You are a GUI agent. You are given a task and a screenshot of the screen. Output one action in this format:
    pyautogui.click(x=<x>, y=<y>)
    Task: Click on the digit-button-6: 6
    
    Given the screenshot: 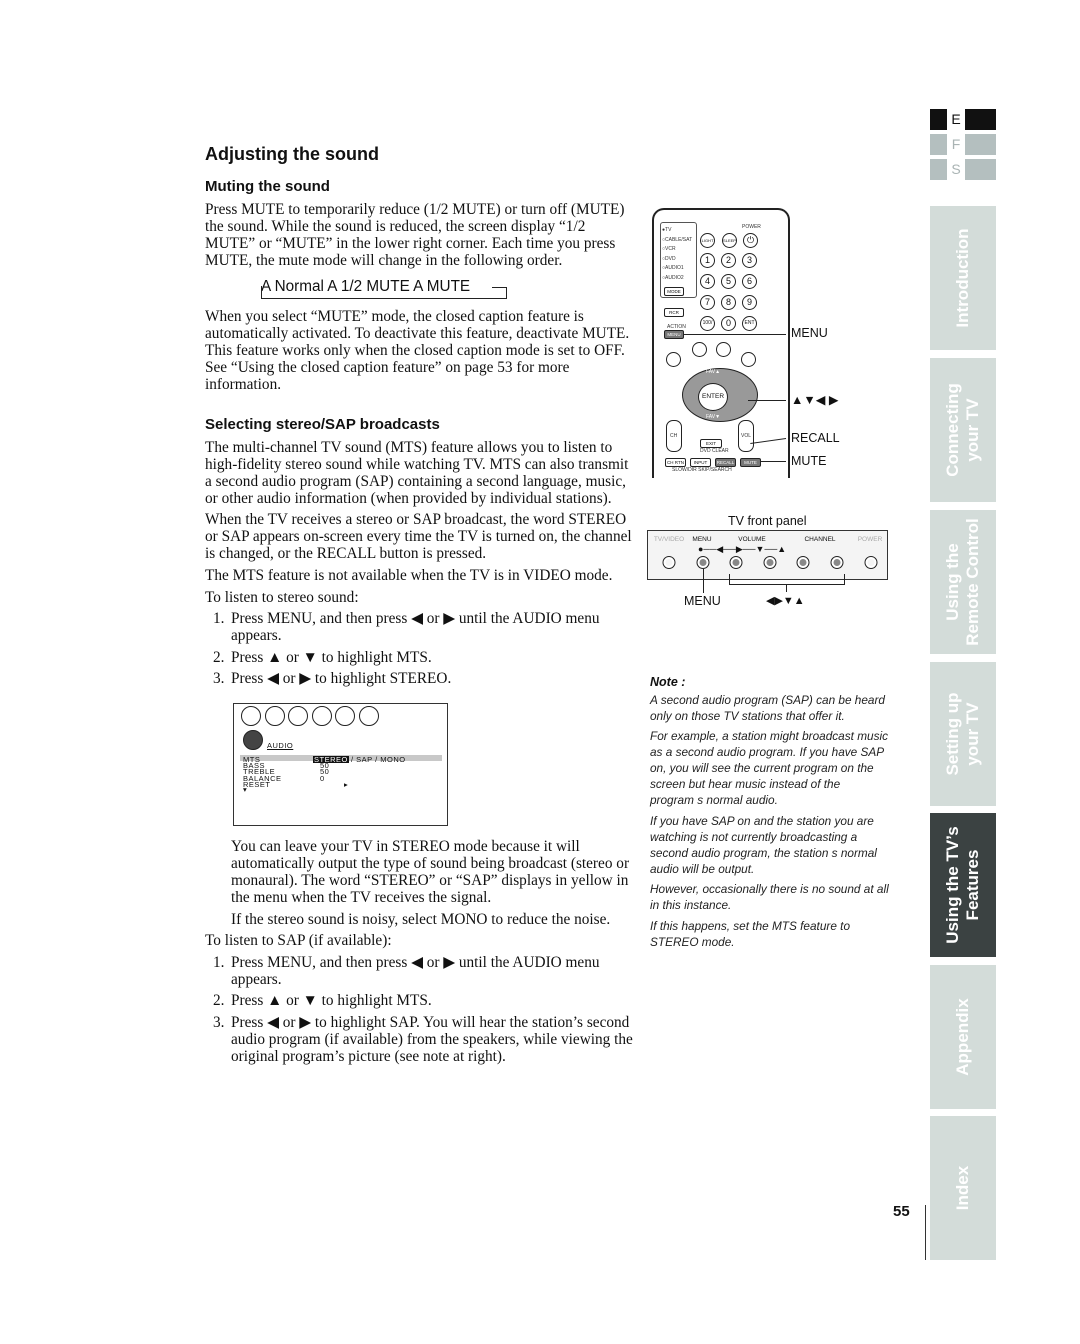 What is the action you would take?
    pyautogui.click(x=749, y=281)
    